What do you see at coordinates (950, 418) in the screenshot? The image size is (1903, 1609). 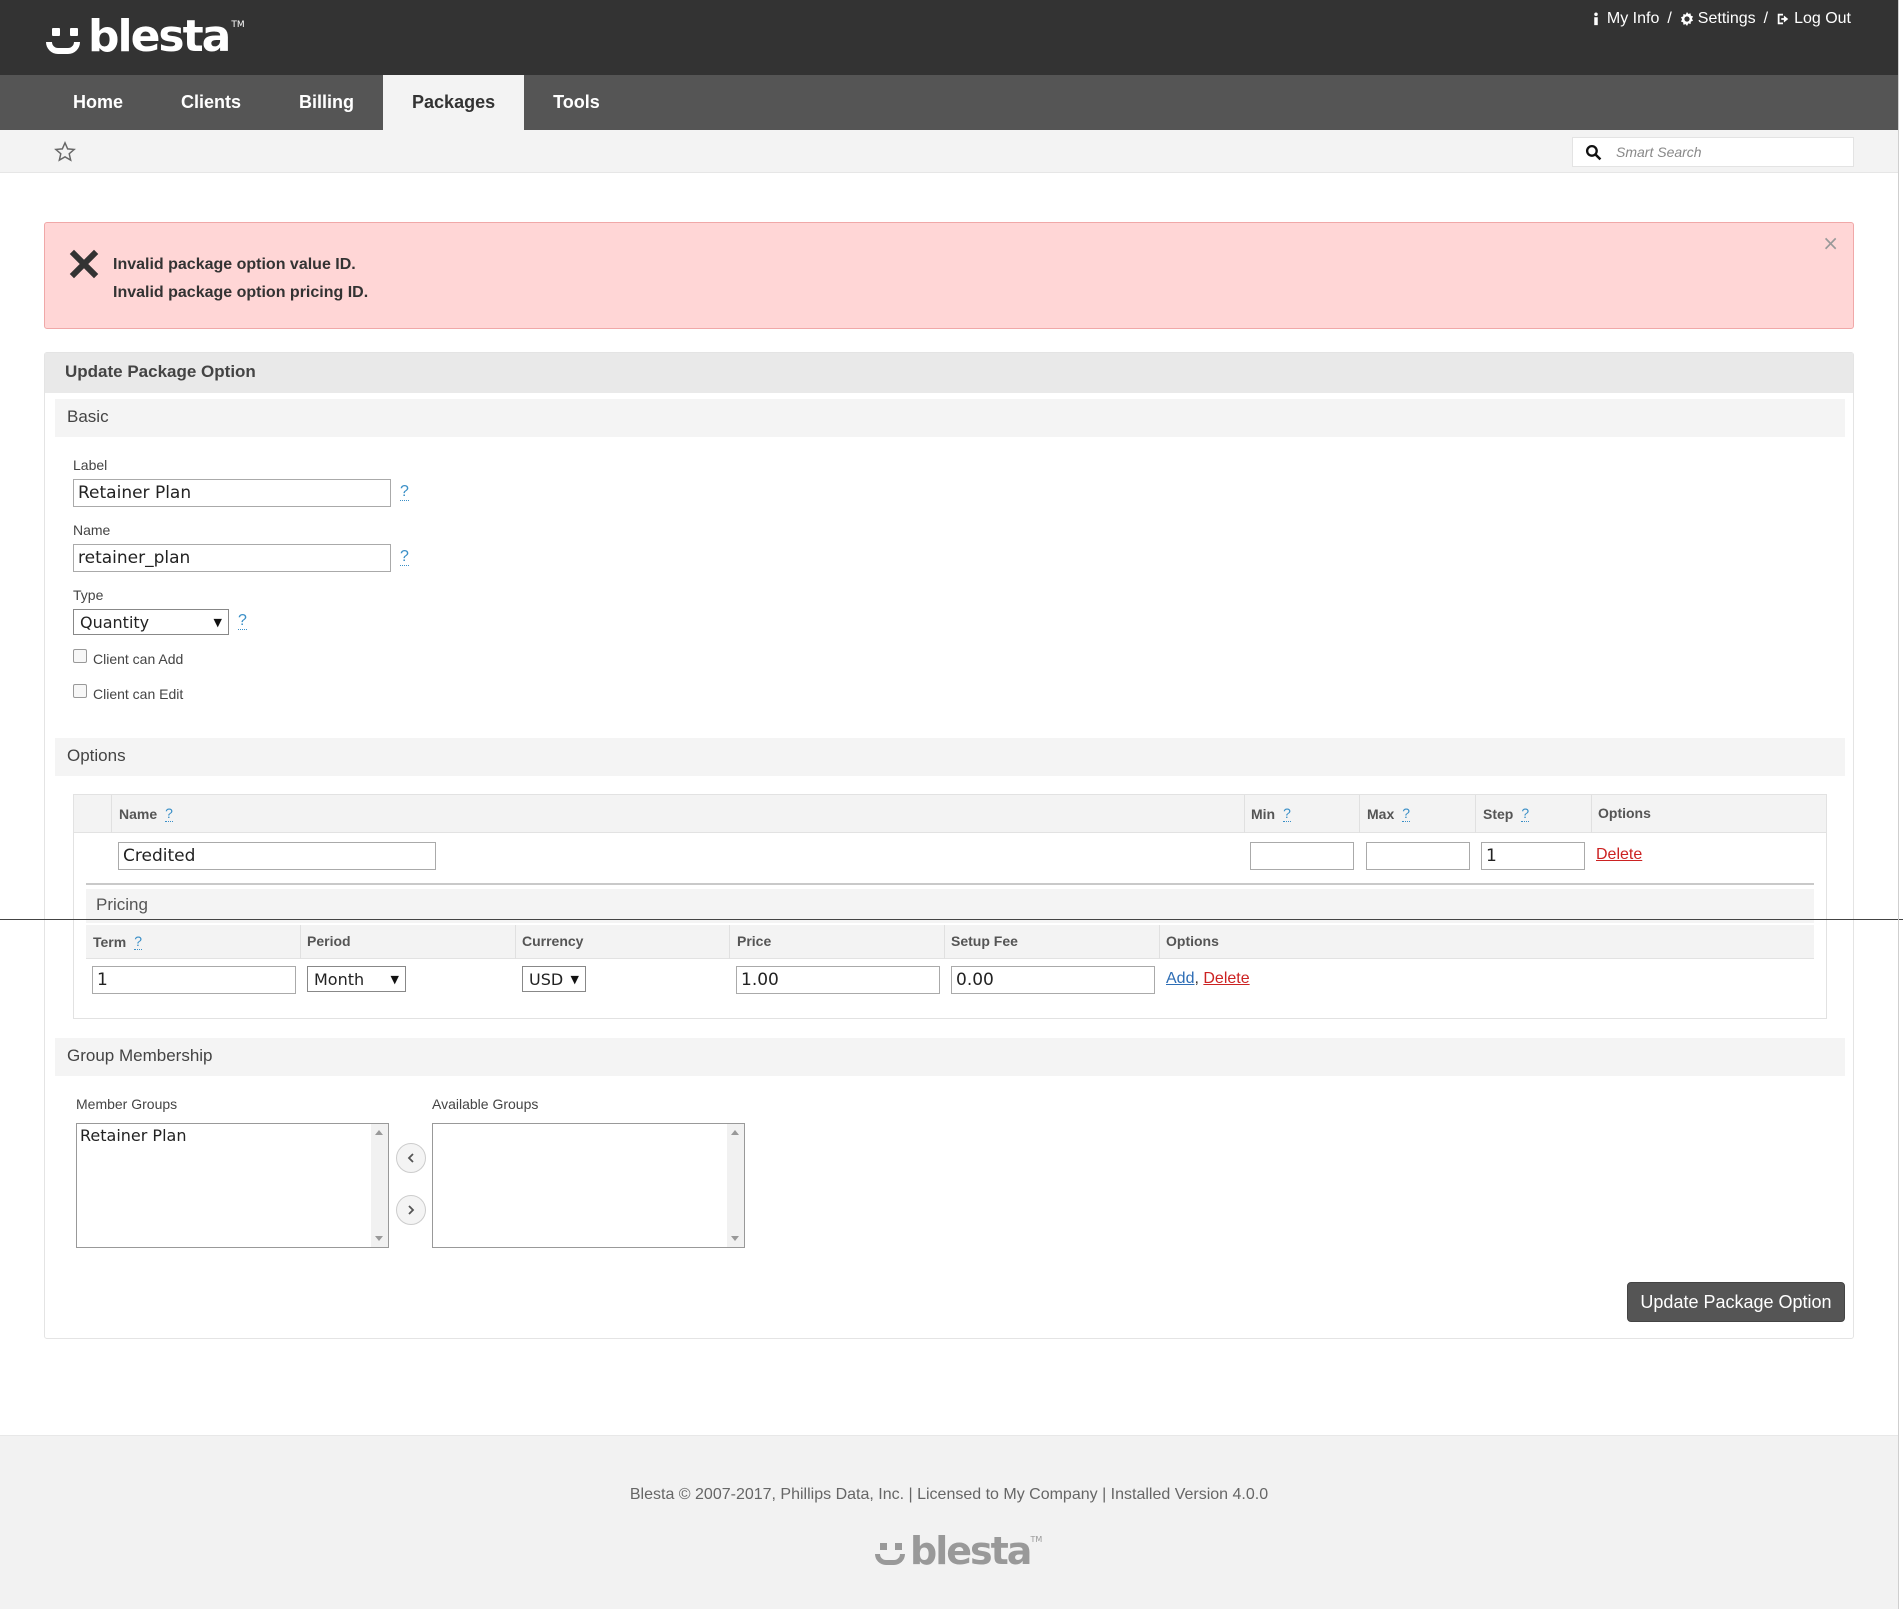 I see `section-basic: Basic` at bounding box center [950, 418].